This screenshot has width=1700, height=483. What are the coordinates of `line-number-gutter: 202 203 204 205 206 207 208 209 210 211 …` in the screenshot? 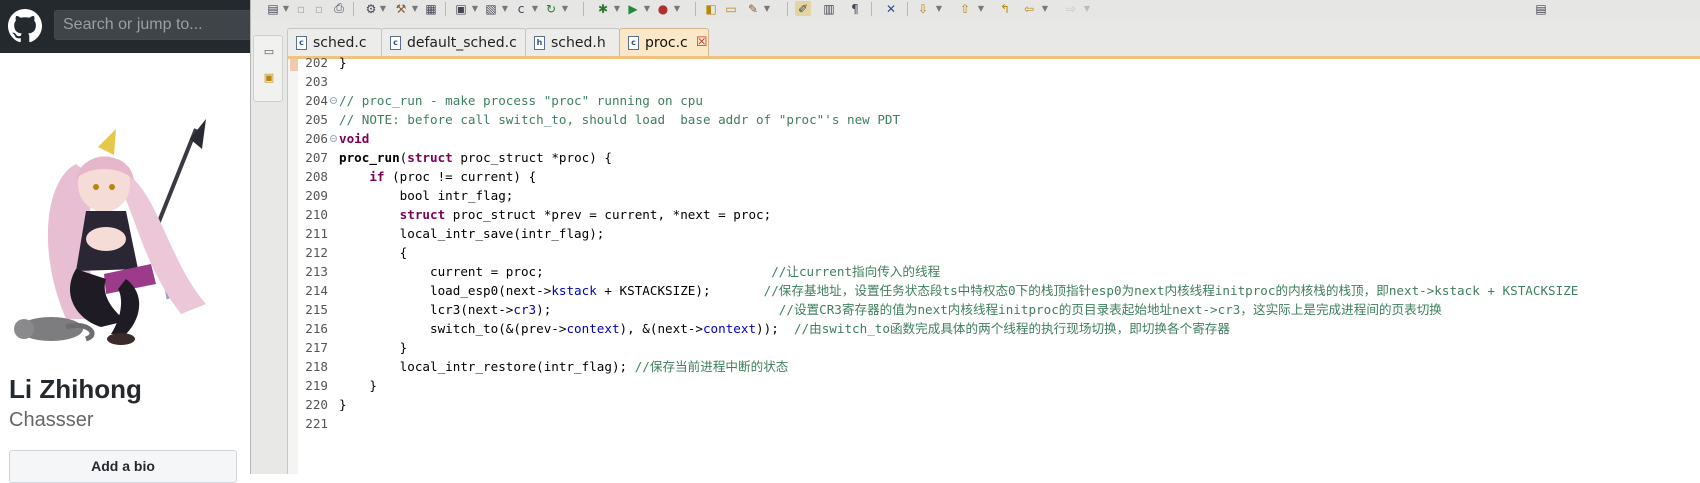 It's located at (319, 264).